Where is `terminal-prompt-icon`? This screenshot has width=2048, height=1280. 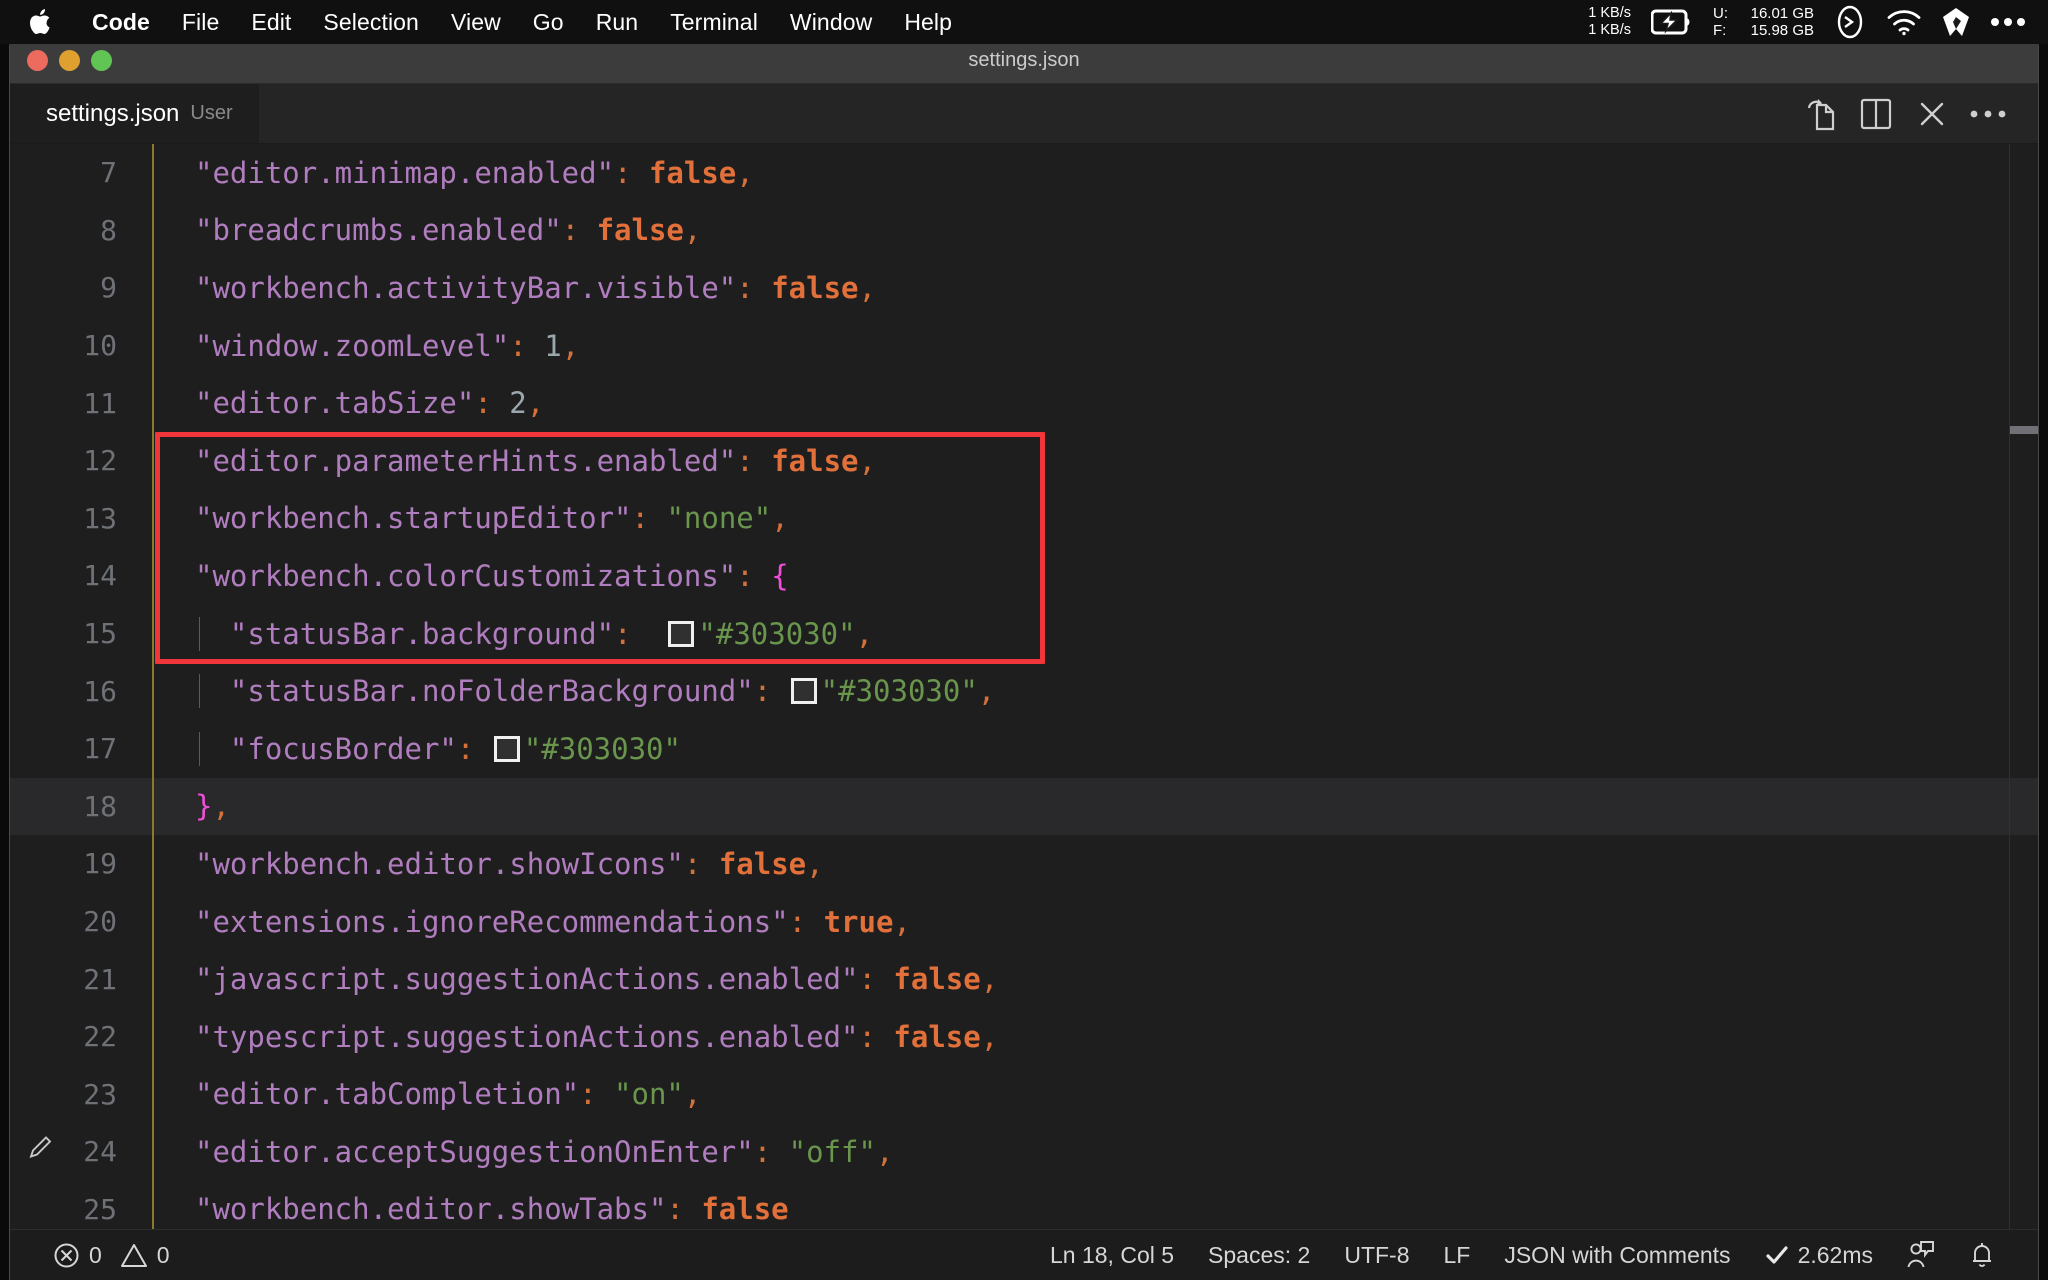
terminal-prompt-icon is located at coordinates (1850, 22).